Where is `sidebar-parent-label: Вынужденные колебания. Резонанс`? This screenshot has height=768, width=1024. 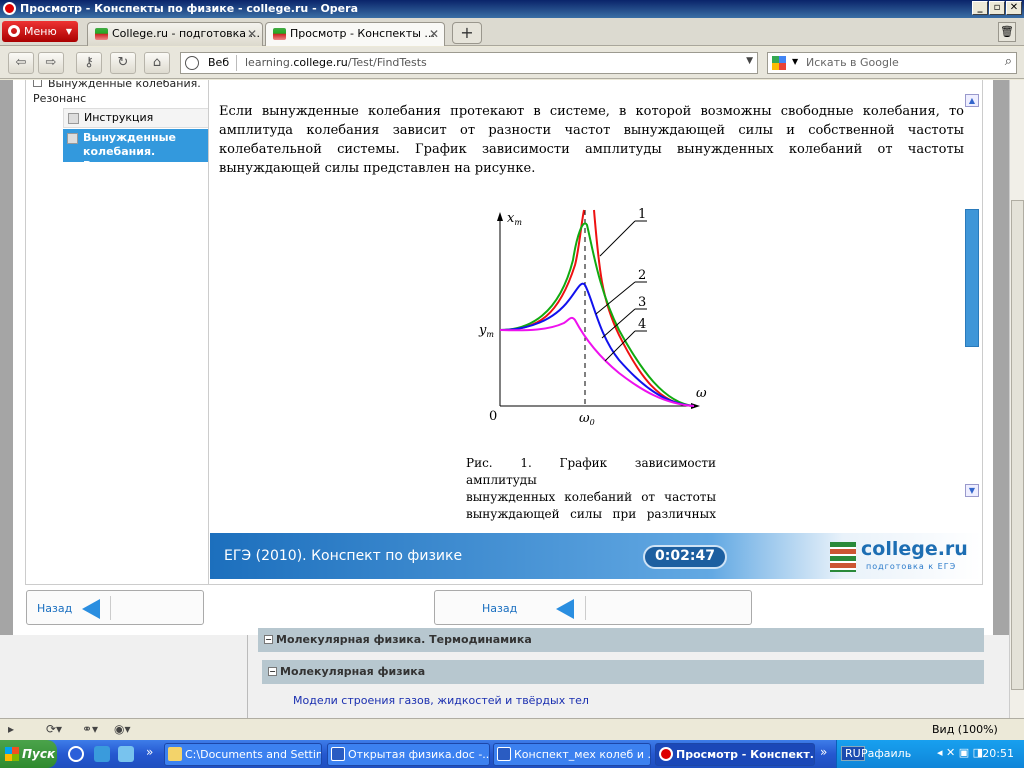 sidebar-parent-label: Вынужденные колебания. Резонанс is located at coordinates (124, 93).